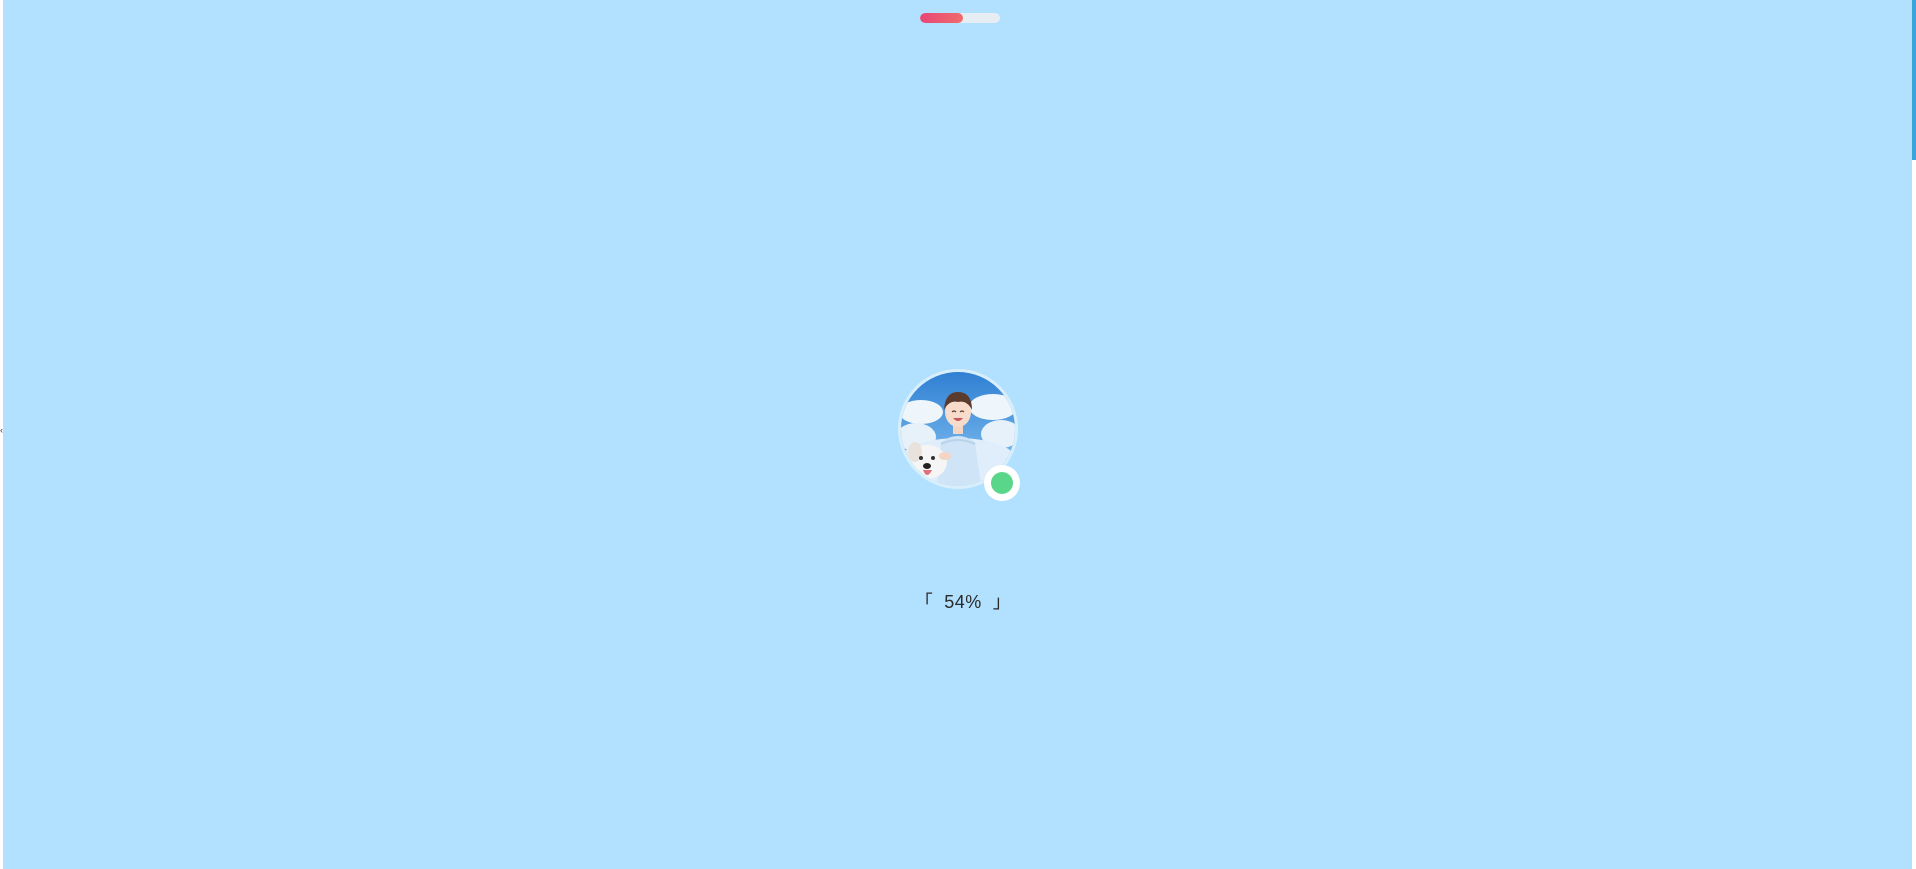 The image size is (1916, 869). What do you see at coordinates (961, 435) in the screenshot?
I see `avatar-container` at bounding box center [961, 435].